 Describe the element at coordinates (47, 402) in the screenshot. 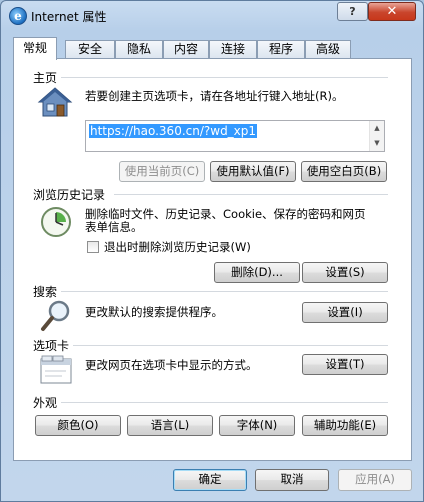

I see `appearance-heading: 外观` at that location.